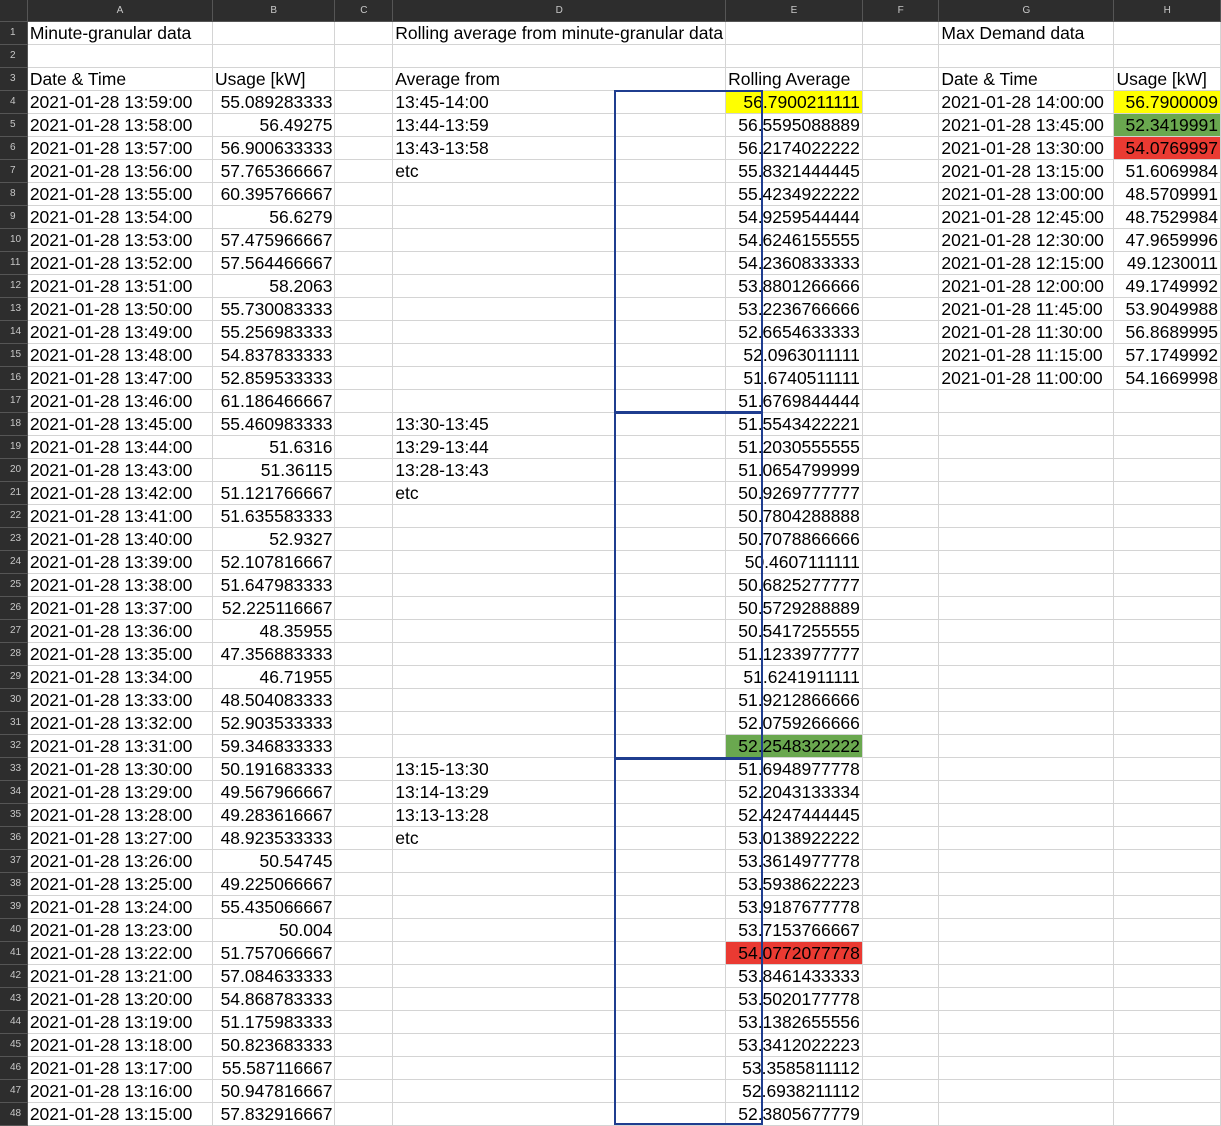 The width and height of the screenshot is (1221, 1126). I want to click on cell-f39, so click(901, 907).